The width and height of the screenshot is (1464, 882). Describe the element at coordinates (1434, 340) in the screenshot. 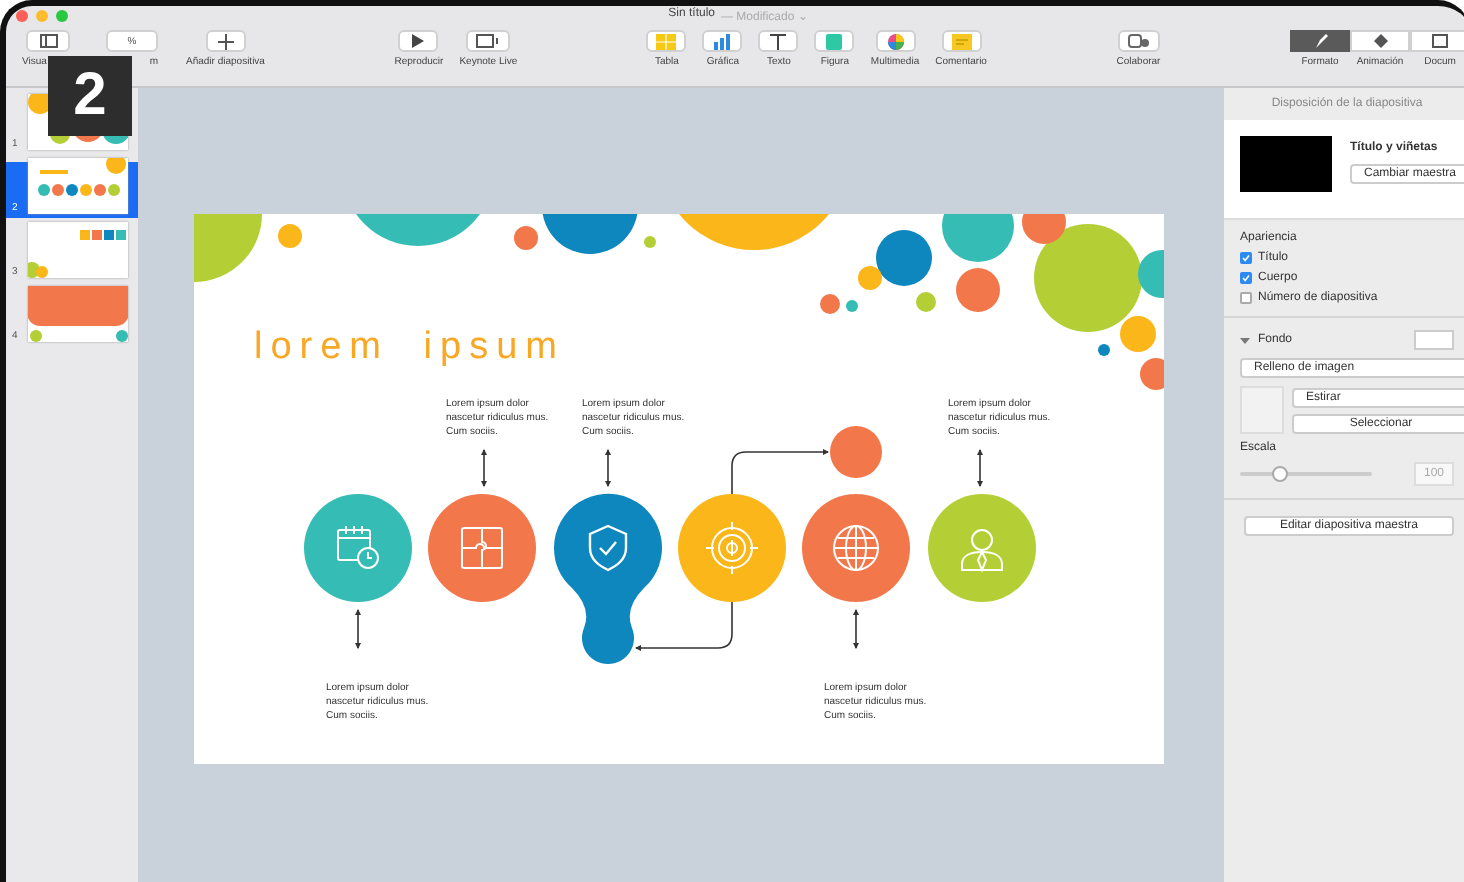

I see `color-well` at that location.